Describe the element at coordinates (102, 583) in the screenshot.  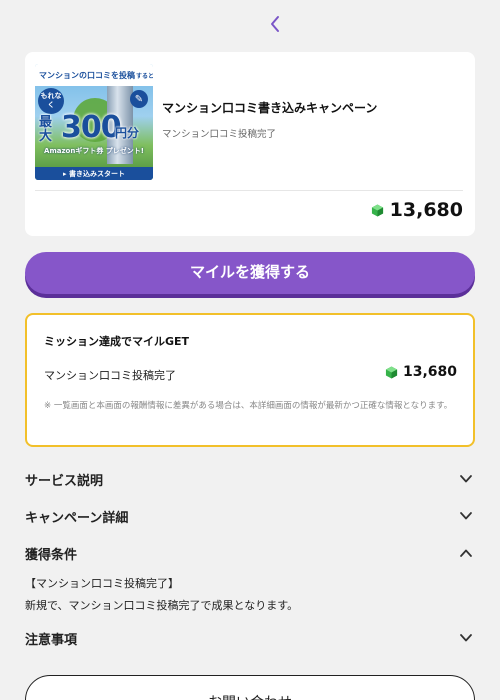
I see `conditions-heading-text: 【マンション口コミ投稿完了】` at that location.